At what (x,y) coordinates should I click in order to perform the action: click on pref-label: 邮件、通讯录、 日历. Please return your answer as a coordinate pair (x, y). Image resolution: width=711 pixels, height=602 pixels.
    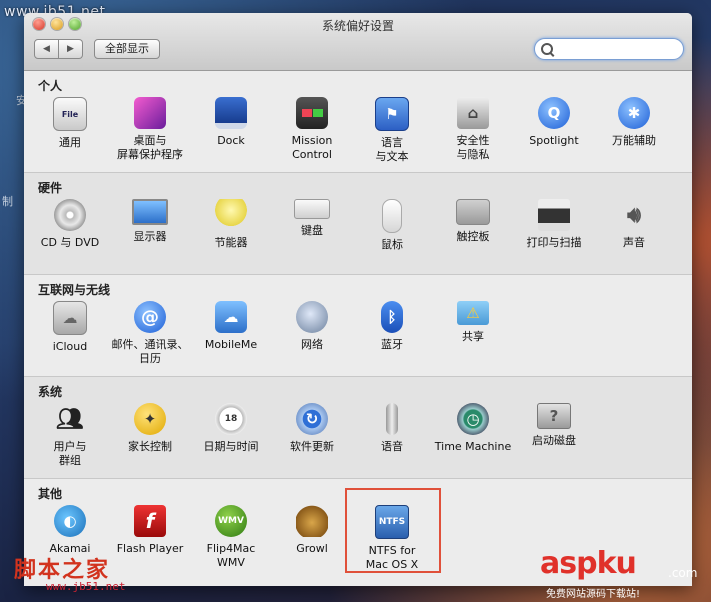
    Looking at the image, I should click on (150, 351).